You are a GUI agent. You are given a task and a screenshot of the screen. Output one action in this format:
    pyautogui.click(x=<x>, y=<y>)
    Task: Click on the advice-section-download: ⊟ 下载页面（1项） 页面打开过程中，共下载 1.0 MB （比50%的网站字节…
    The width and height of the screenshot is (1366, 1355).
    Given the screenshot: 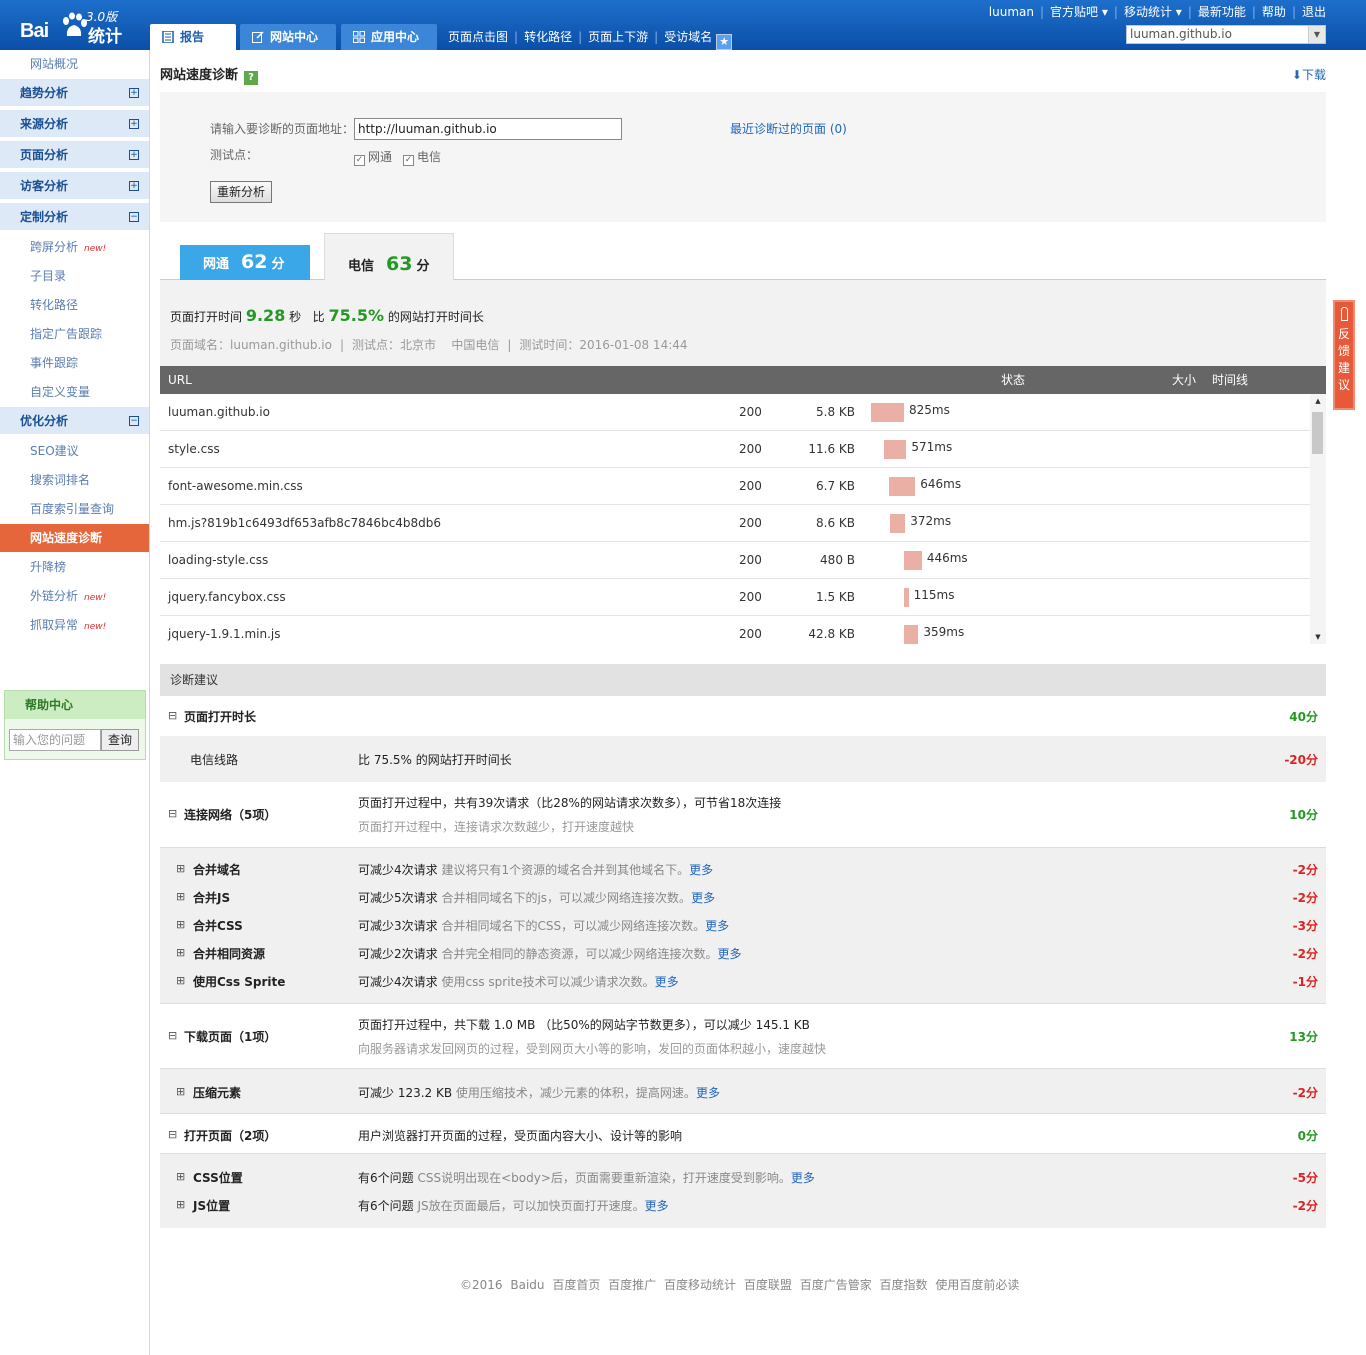 What is the action you would take?
    pyautogui.click(x=743, y=1035)
    